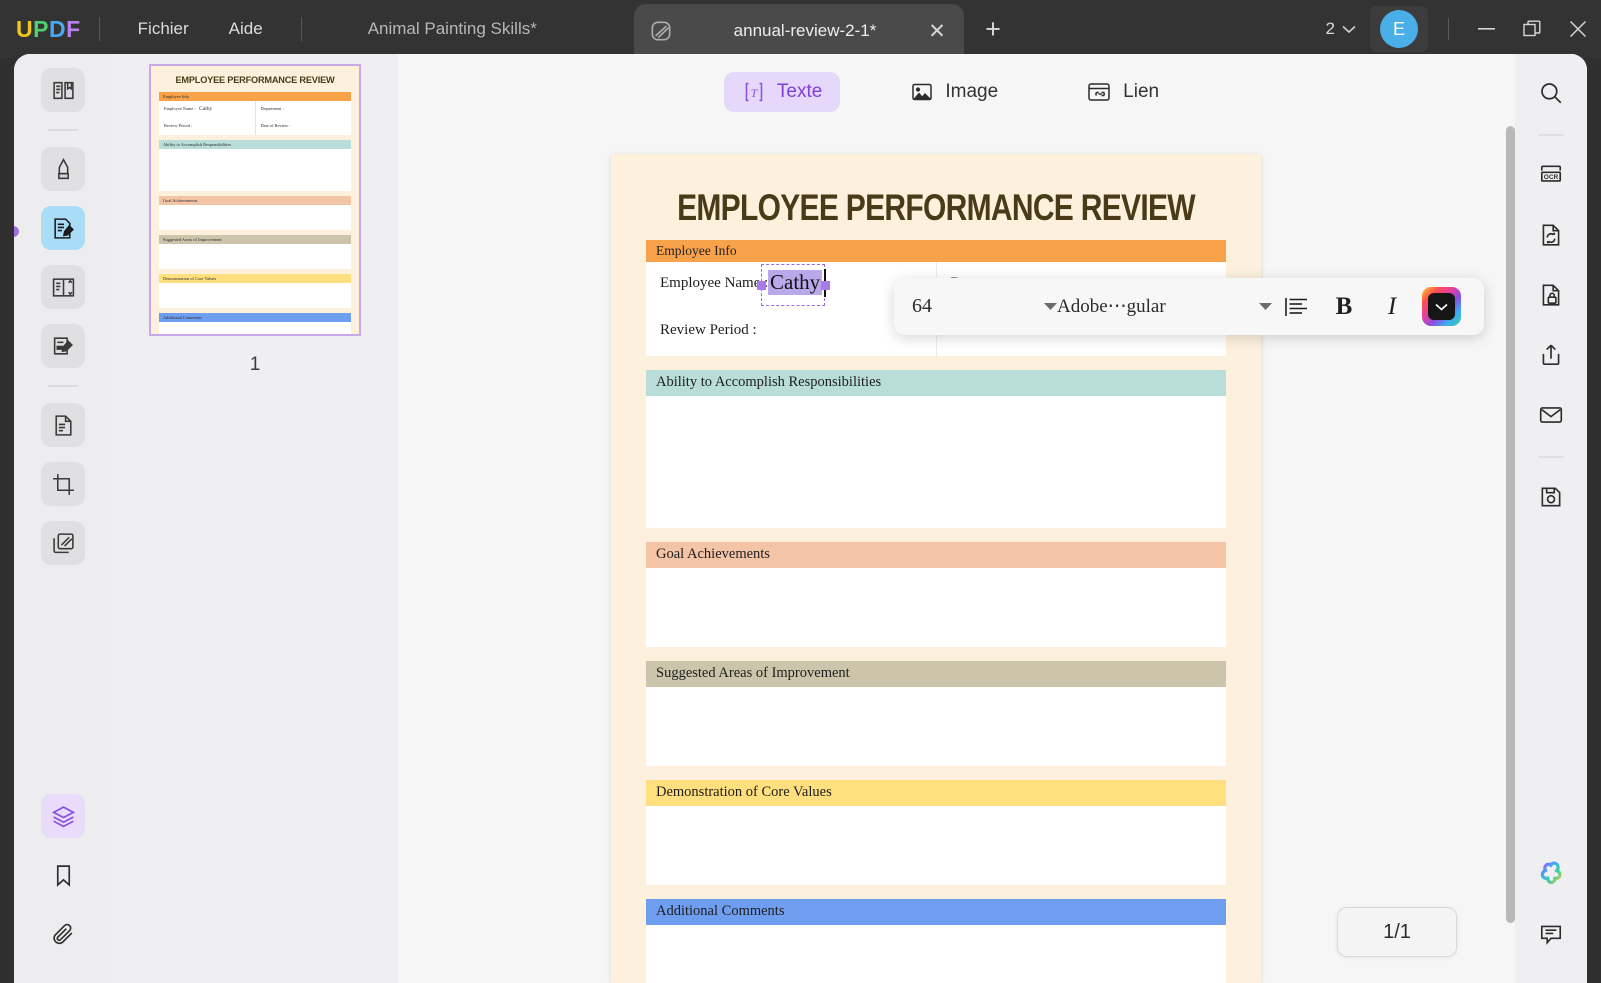  I want to click on thumb-section-5: Additional Comments, so click(255, 317).